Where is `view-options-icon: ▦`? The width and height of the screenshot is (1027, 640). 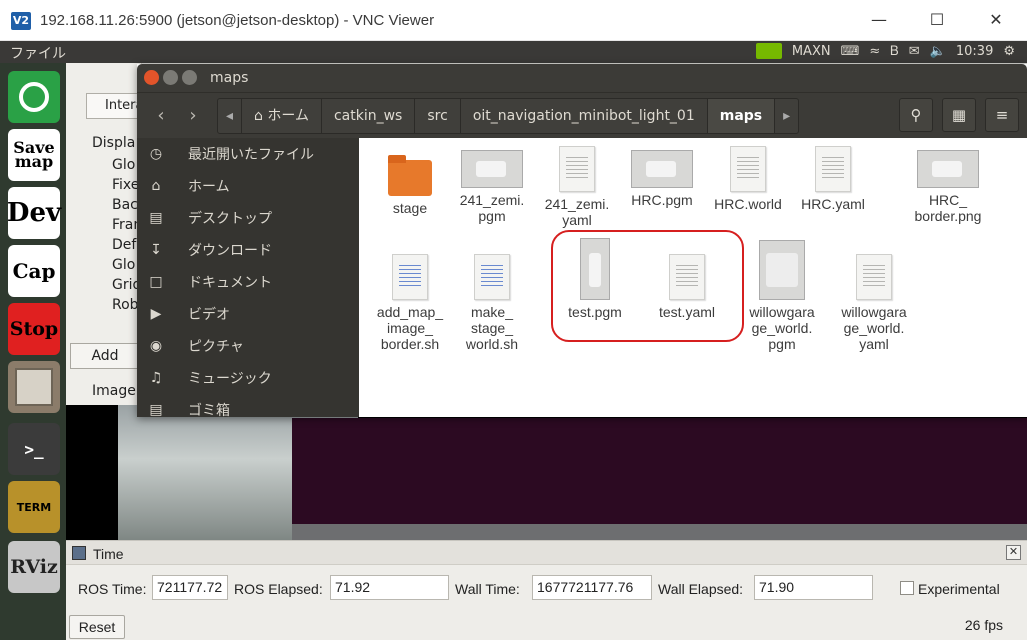
view-options-icon: ▦ is located at coordinates (959, 115).